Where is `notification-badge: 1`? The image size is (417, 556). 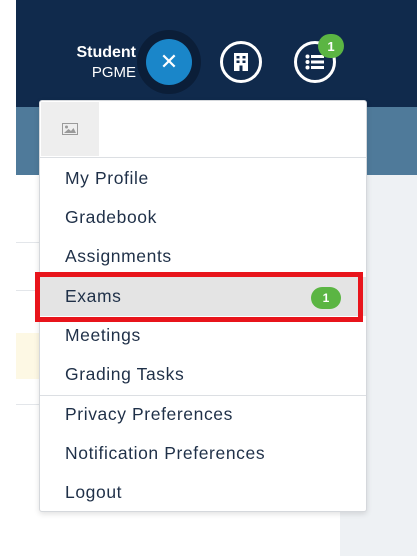
notification-badge: 1 is located at coordinates (331, 46).